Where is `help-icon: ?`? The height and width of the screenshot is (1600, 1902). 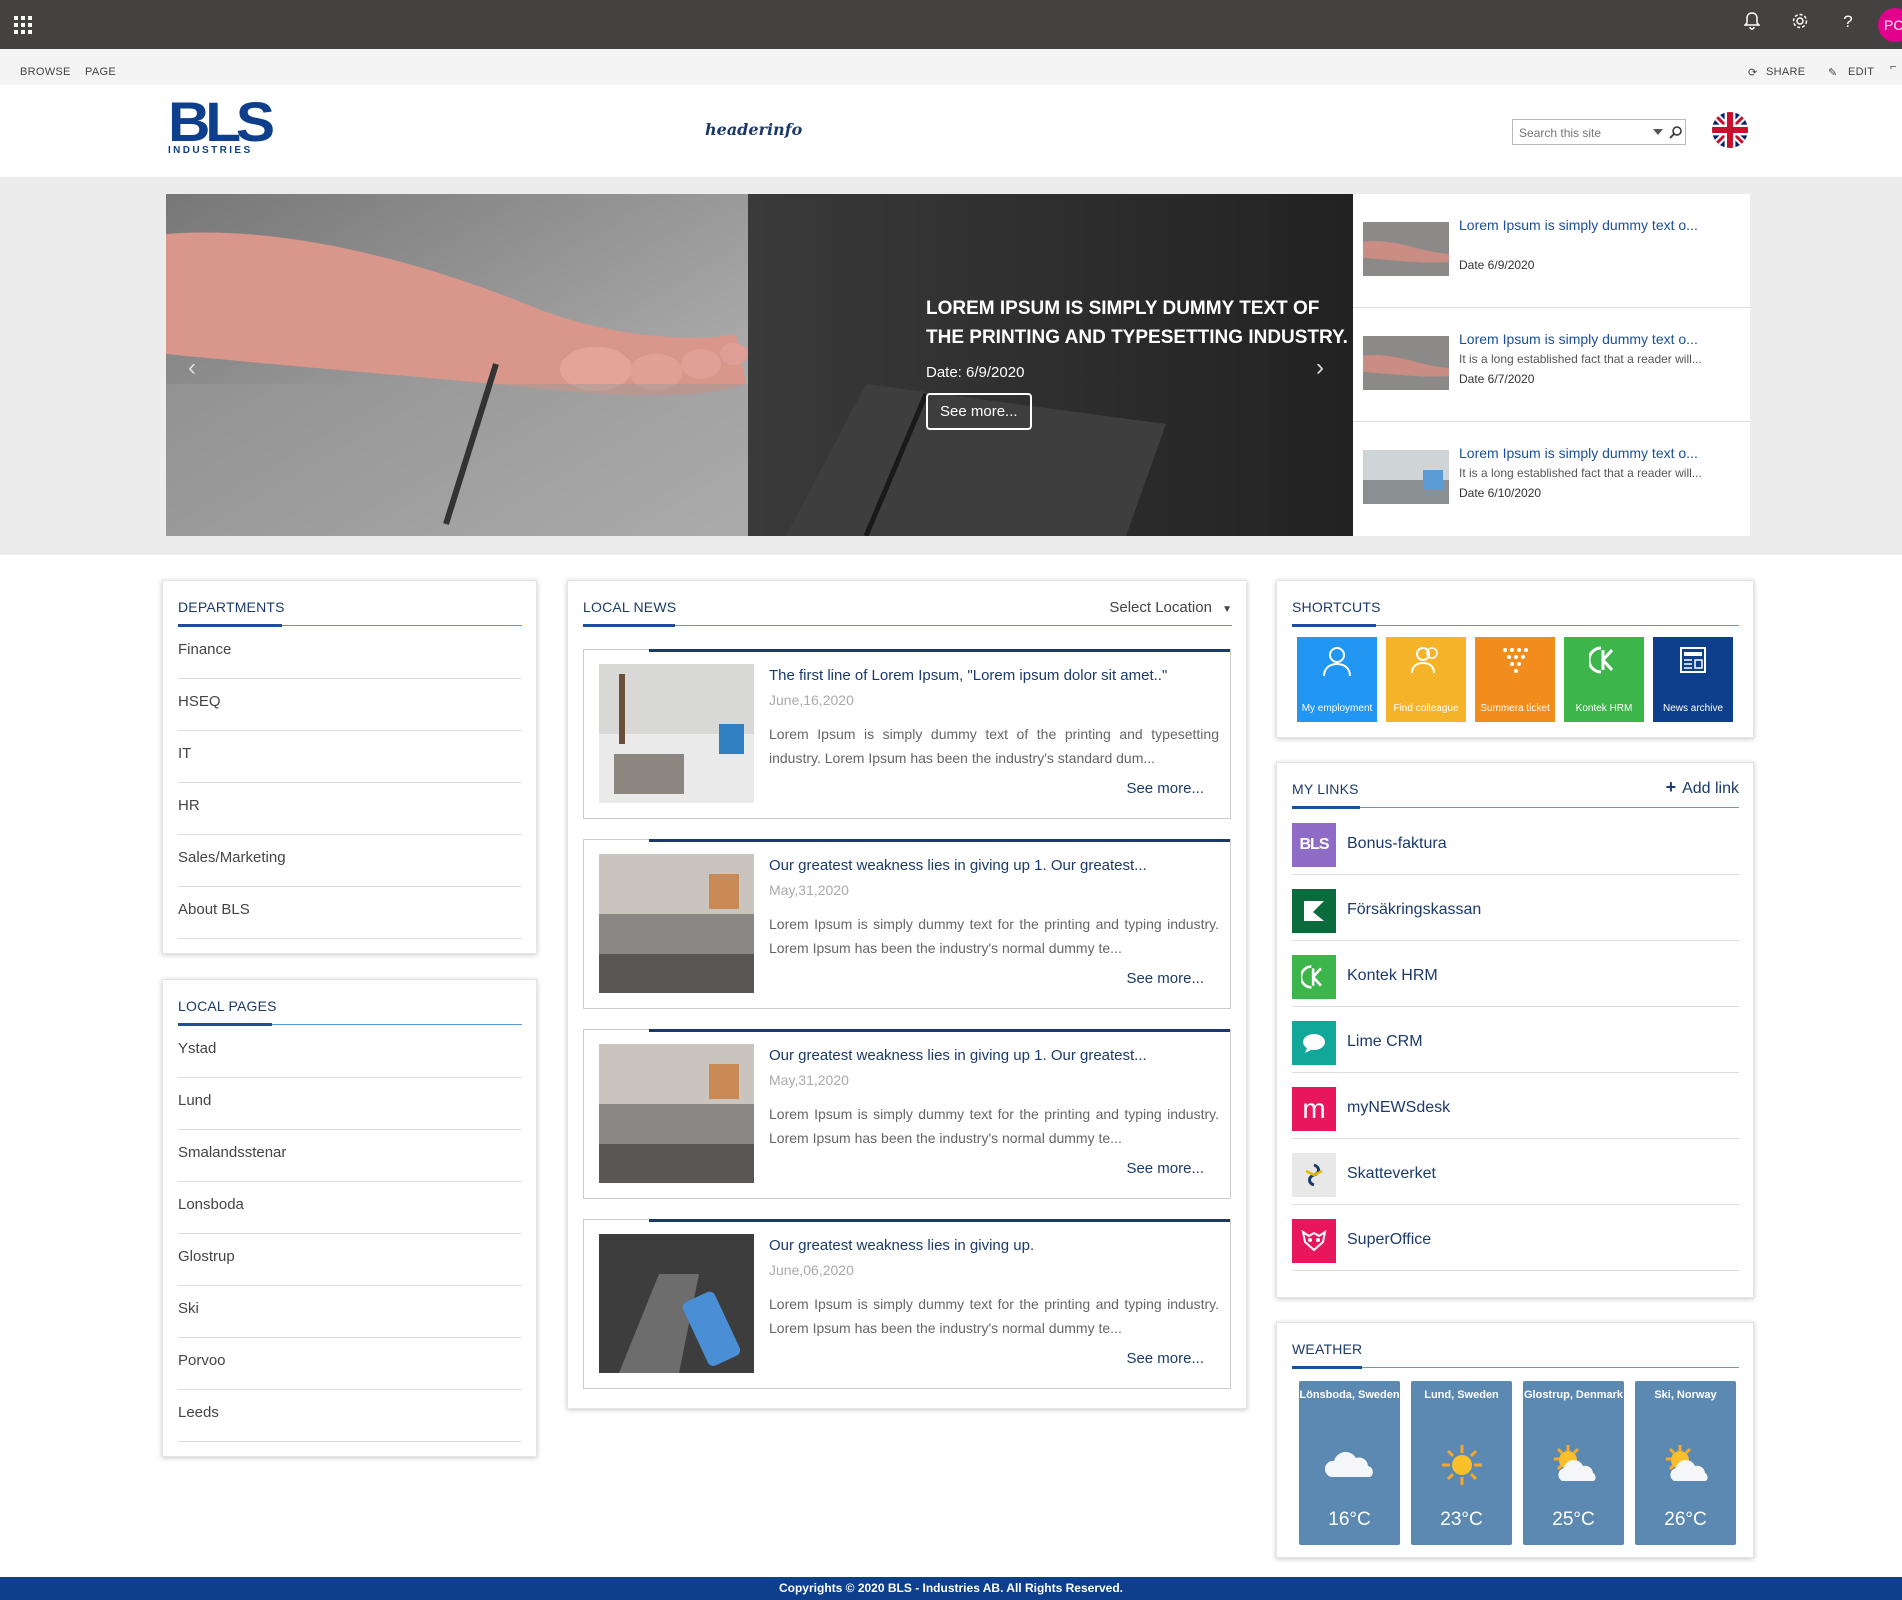
help-icon: ? is located at coordinates (1848, 22).